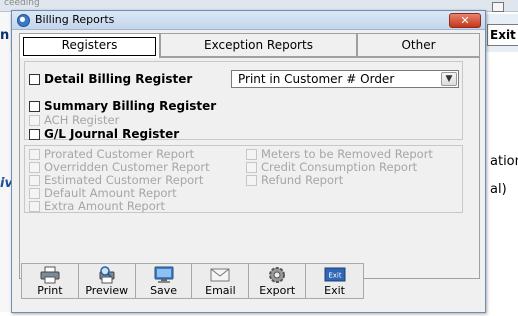 The image size is (518, 316). I want to click on email-button: Email, so click(221, 281).